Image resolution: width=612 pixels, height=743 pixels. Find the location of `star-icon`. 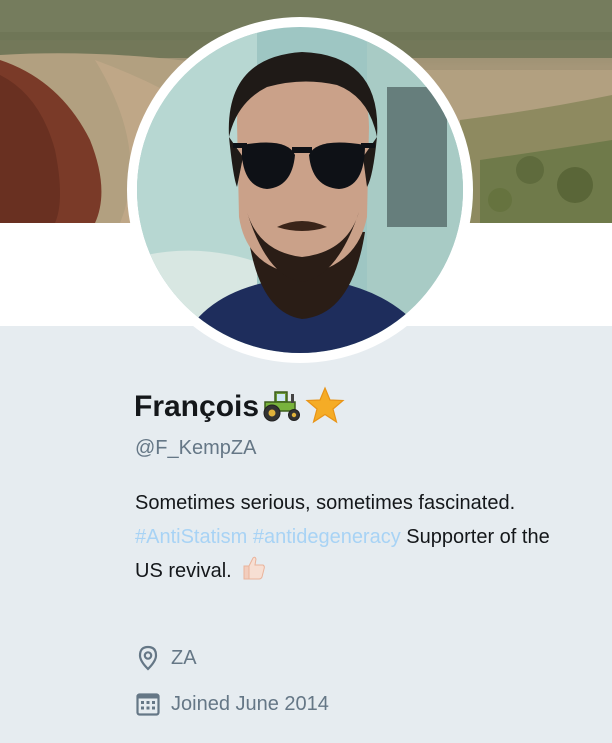

star-icon is located at coordinates (325, 407).